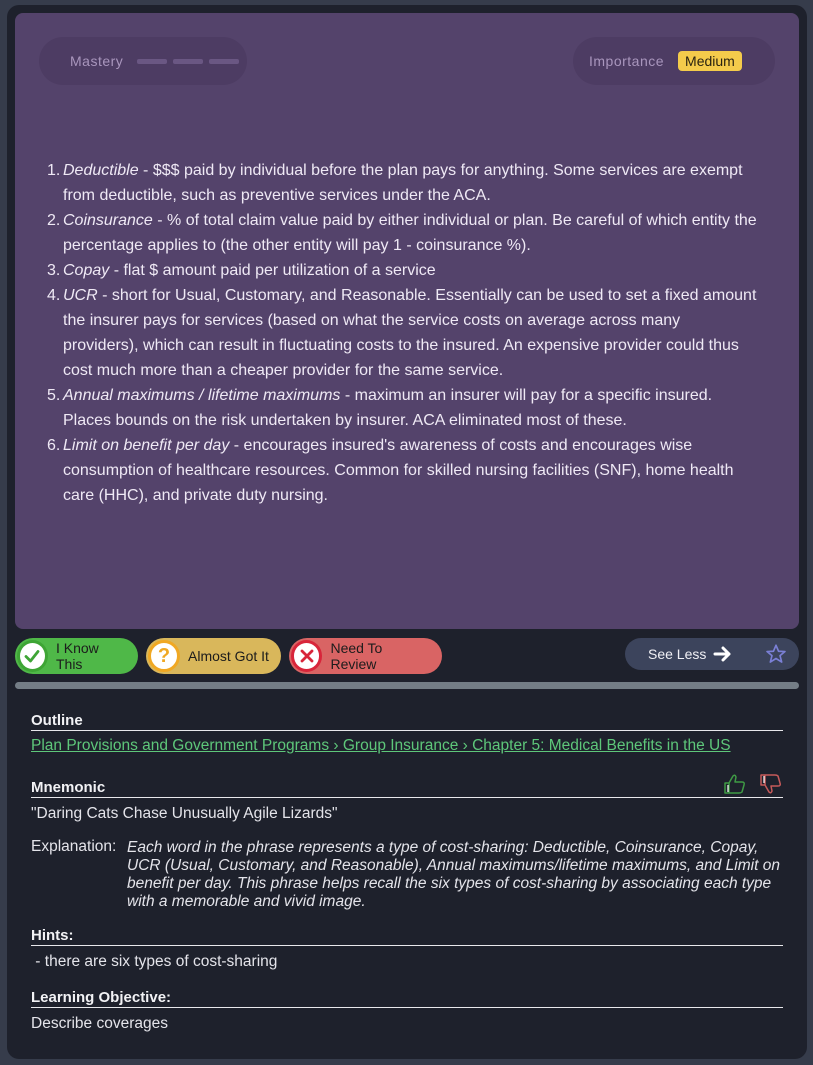  What do you see at coordinates (74, 846) in the screenshot?
I see `explanation-label: Explanation:` at bounding box center [74, 846].